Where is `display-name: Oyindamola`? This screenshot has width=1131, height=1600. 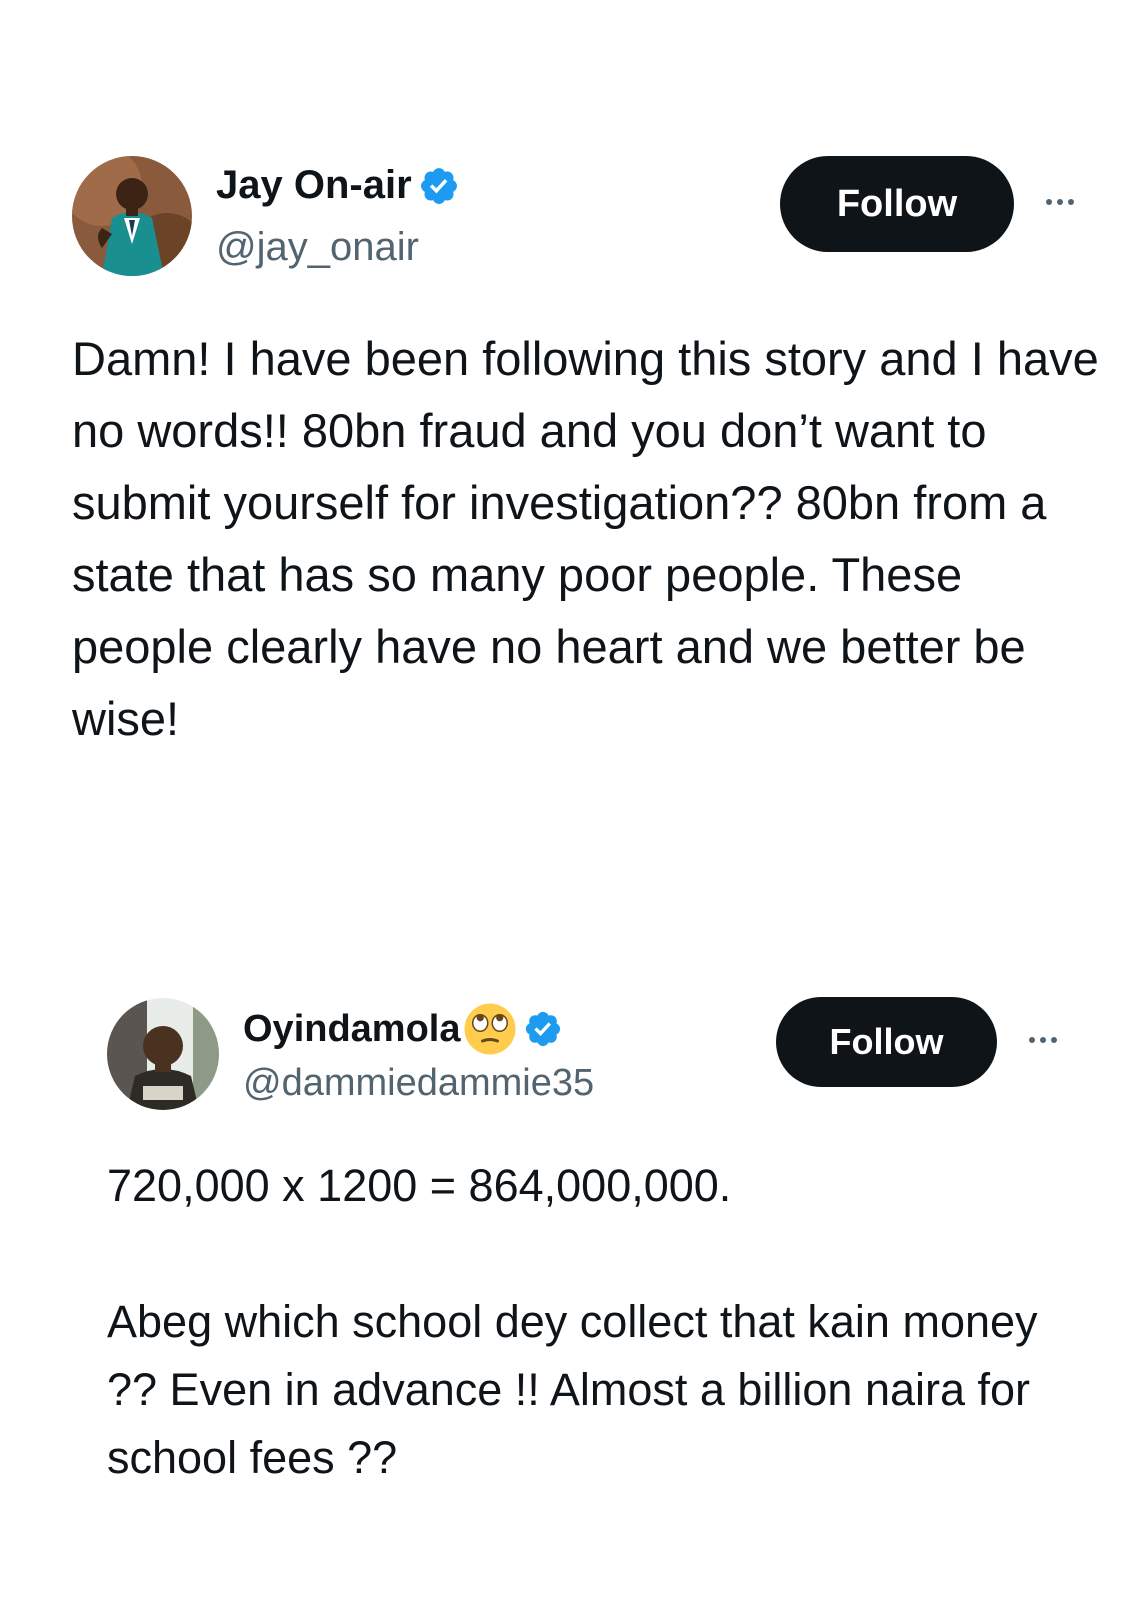 display-name: Oyindamola is located at coordinates (352, 1029).